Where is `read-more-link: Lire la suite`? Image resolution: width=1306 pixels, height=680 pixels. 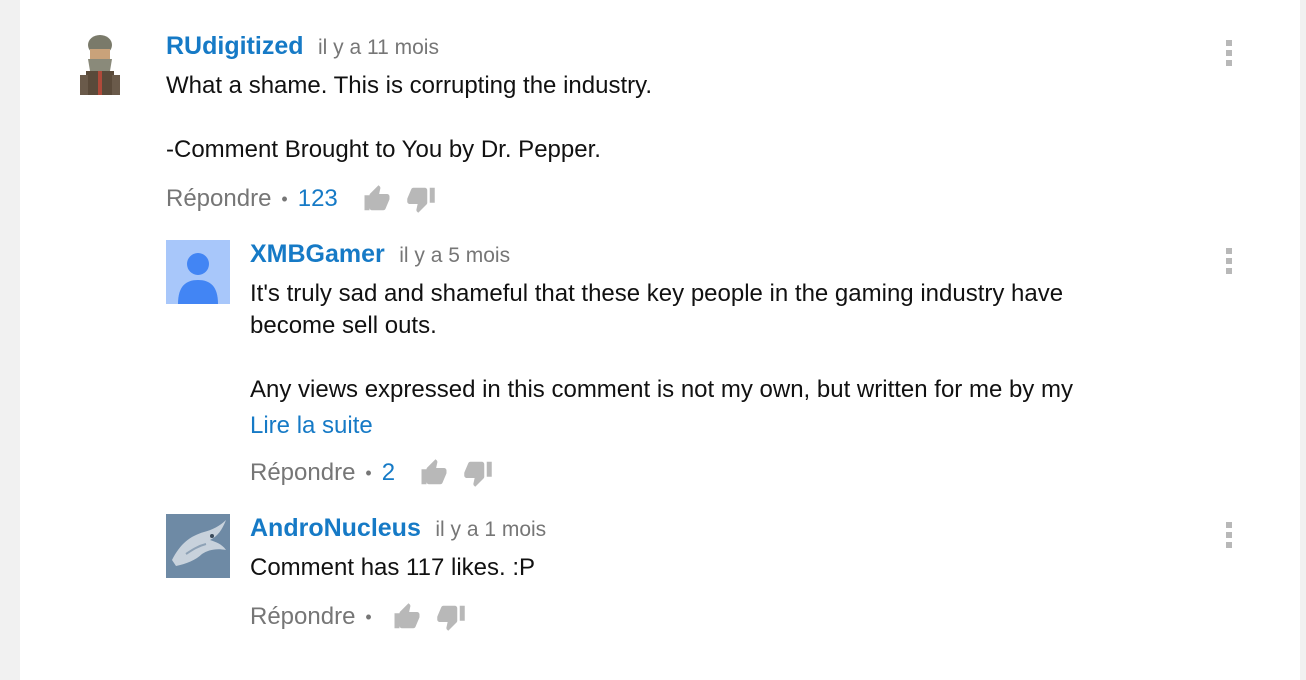
read-more-link: Lire la suite is located at coordinates (311, 426).